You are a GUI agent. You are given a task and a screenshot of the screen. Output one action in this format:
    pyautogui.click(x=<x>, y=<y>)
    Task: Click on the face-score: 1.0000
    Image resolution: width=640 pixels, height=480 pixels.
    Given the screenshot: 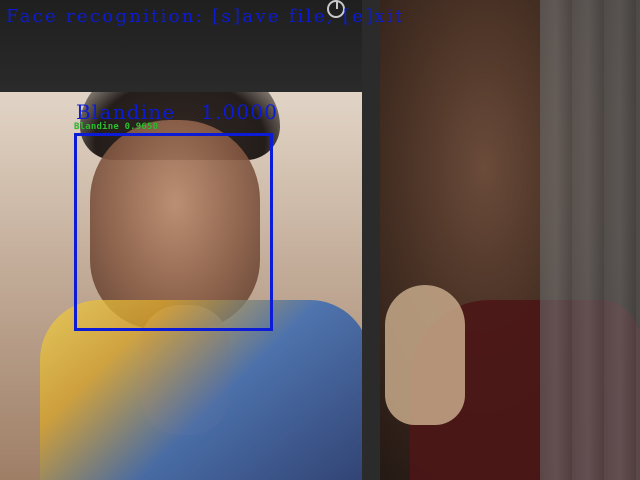 What is the action you would take?
    pyautogui.click(x=239, y=112)
    